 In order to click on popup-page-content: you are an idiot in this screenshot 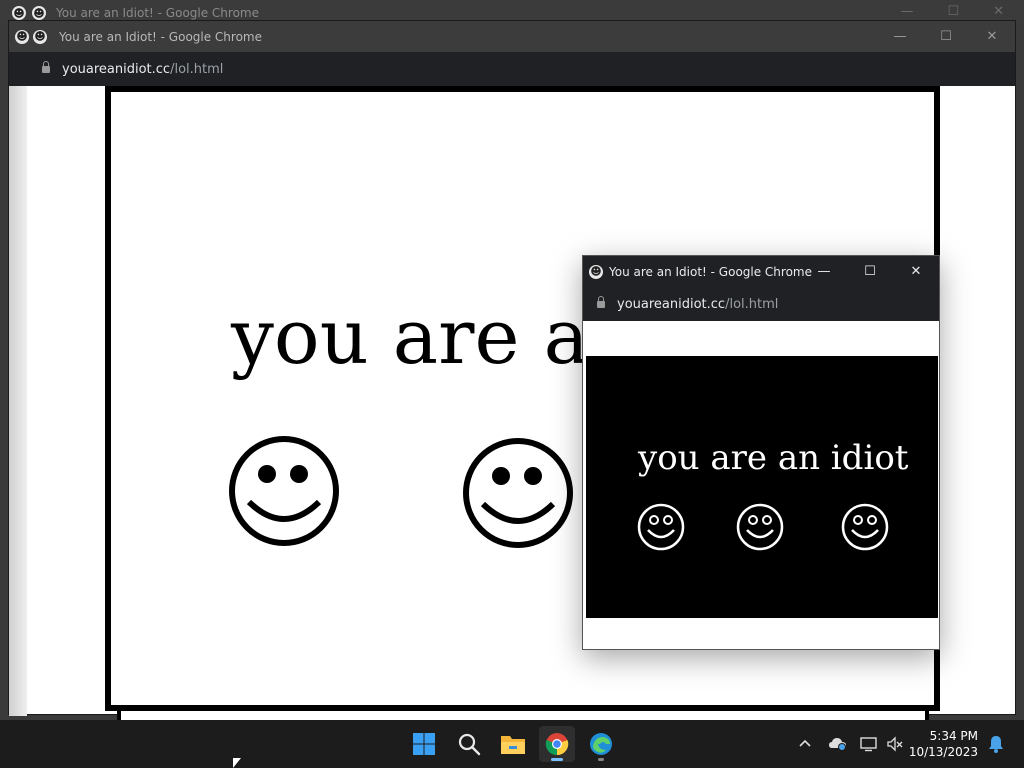, I will do `click(762, 487)`.